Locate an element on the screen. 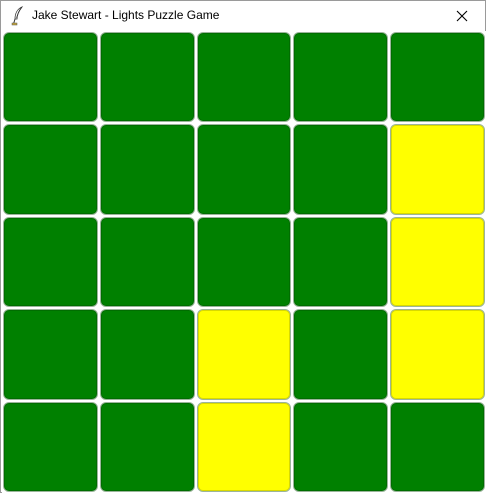 Image resolution: width=486 pixels, height=493 pixels. light-cell-r1-c3 is located at coordinates (244, 77).